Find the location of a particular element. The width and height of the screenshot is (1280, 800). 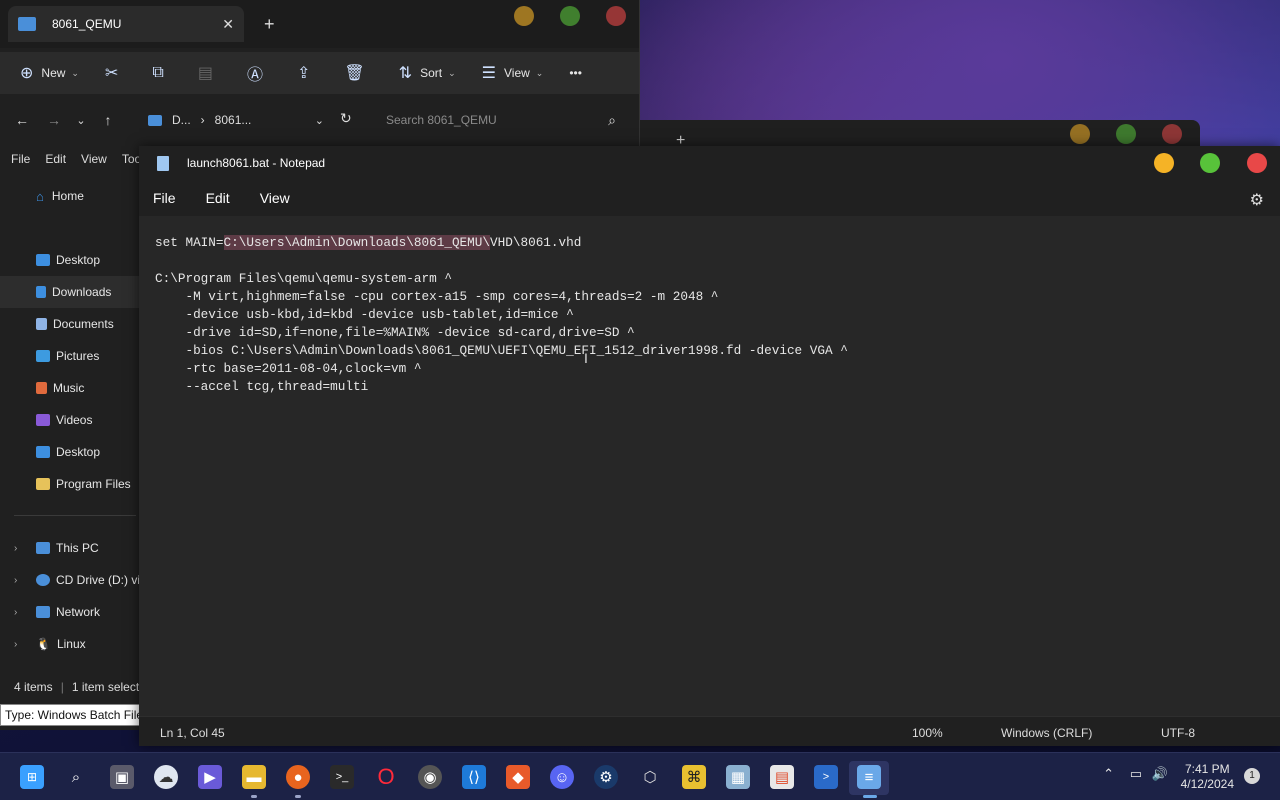

sidebar-item-desktop-2: Desktop is located at coordinates (70, 452).